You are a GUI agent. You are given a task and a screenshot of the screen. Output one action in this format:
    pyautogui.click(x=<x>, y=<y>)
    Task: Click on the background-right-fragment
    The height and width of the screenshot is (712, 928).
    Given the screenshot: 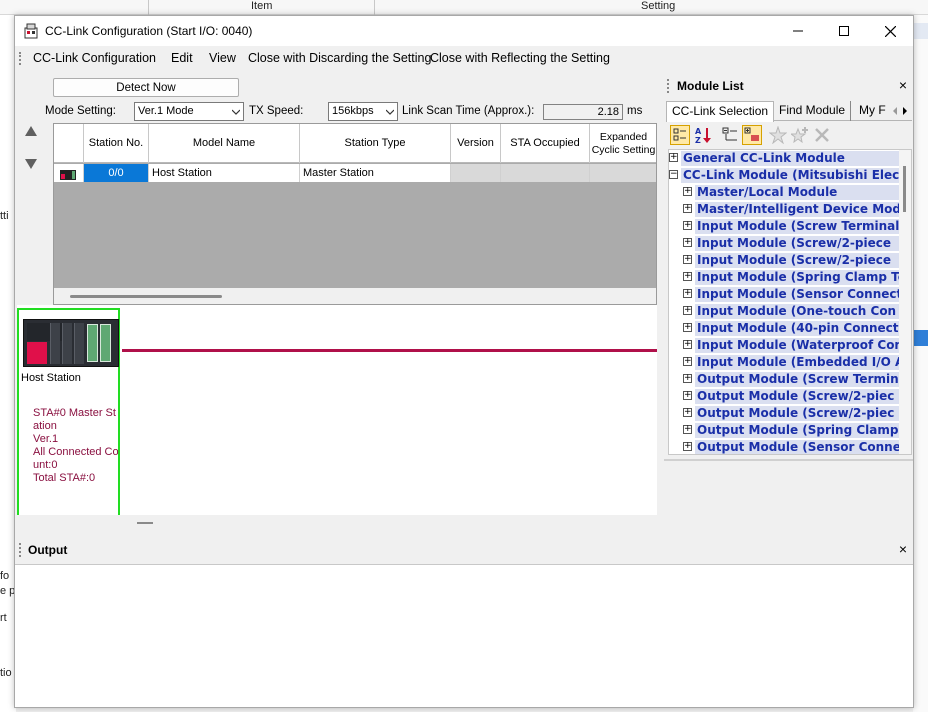 What is the action you would take?
    pyautogui.click(x=920, y=363)
    